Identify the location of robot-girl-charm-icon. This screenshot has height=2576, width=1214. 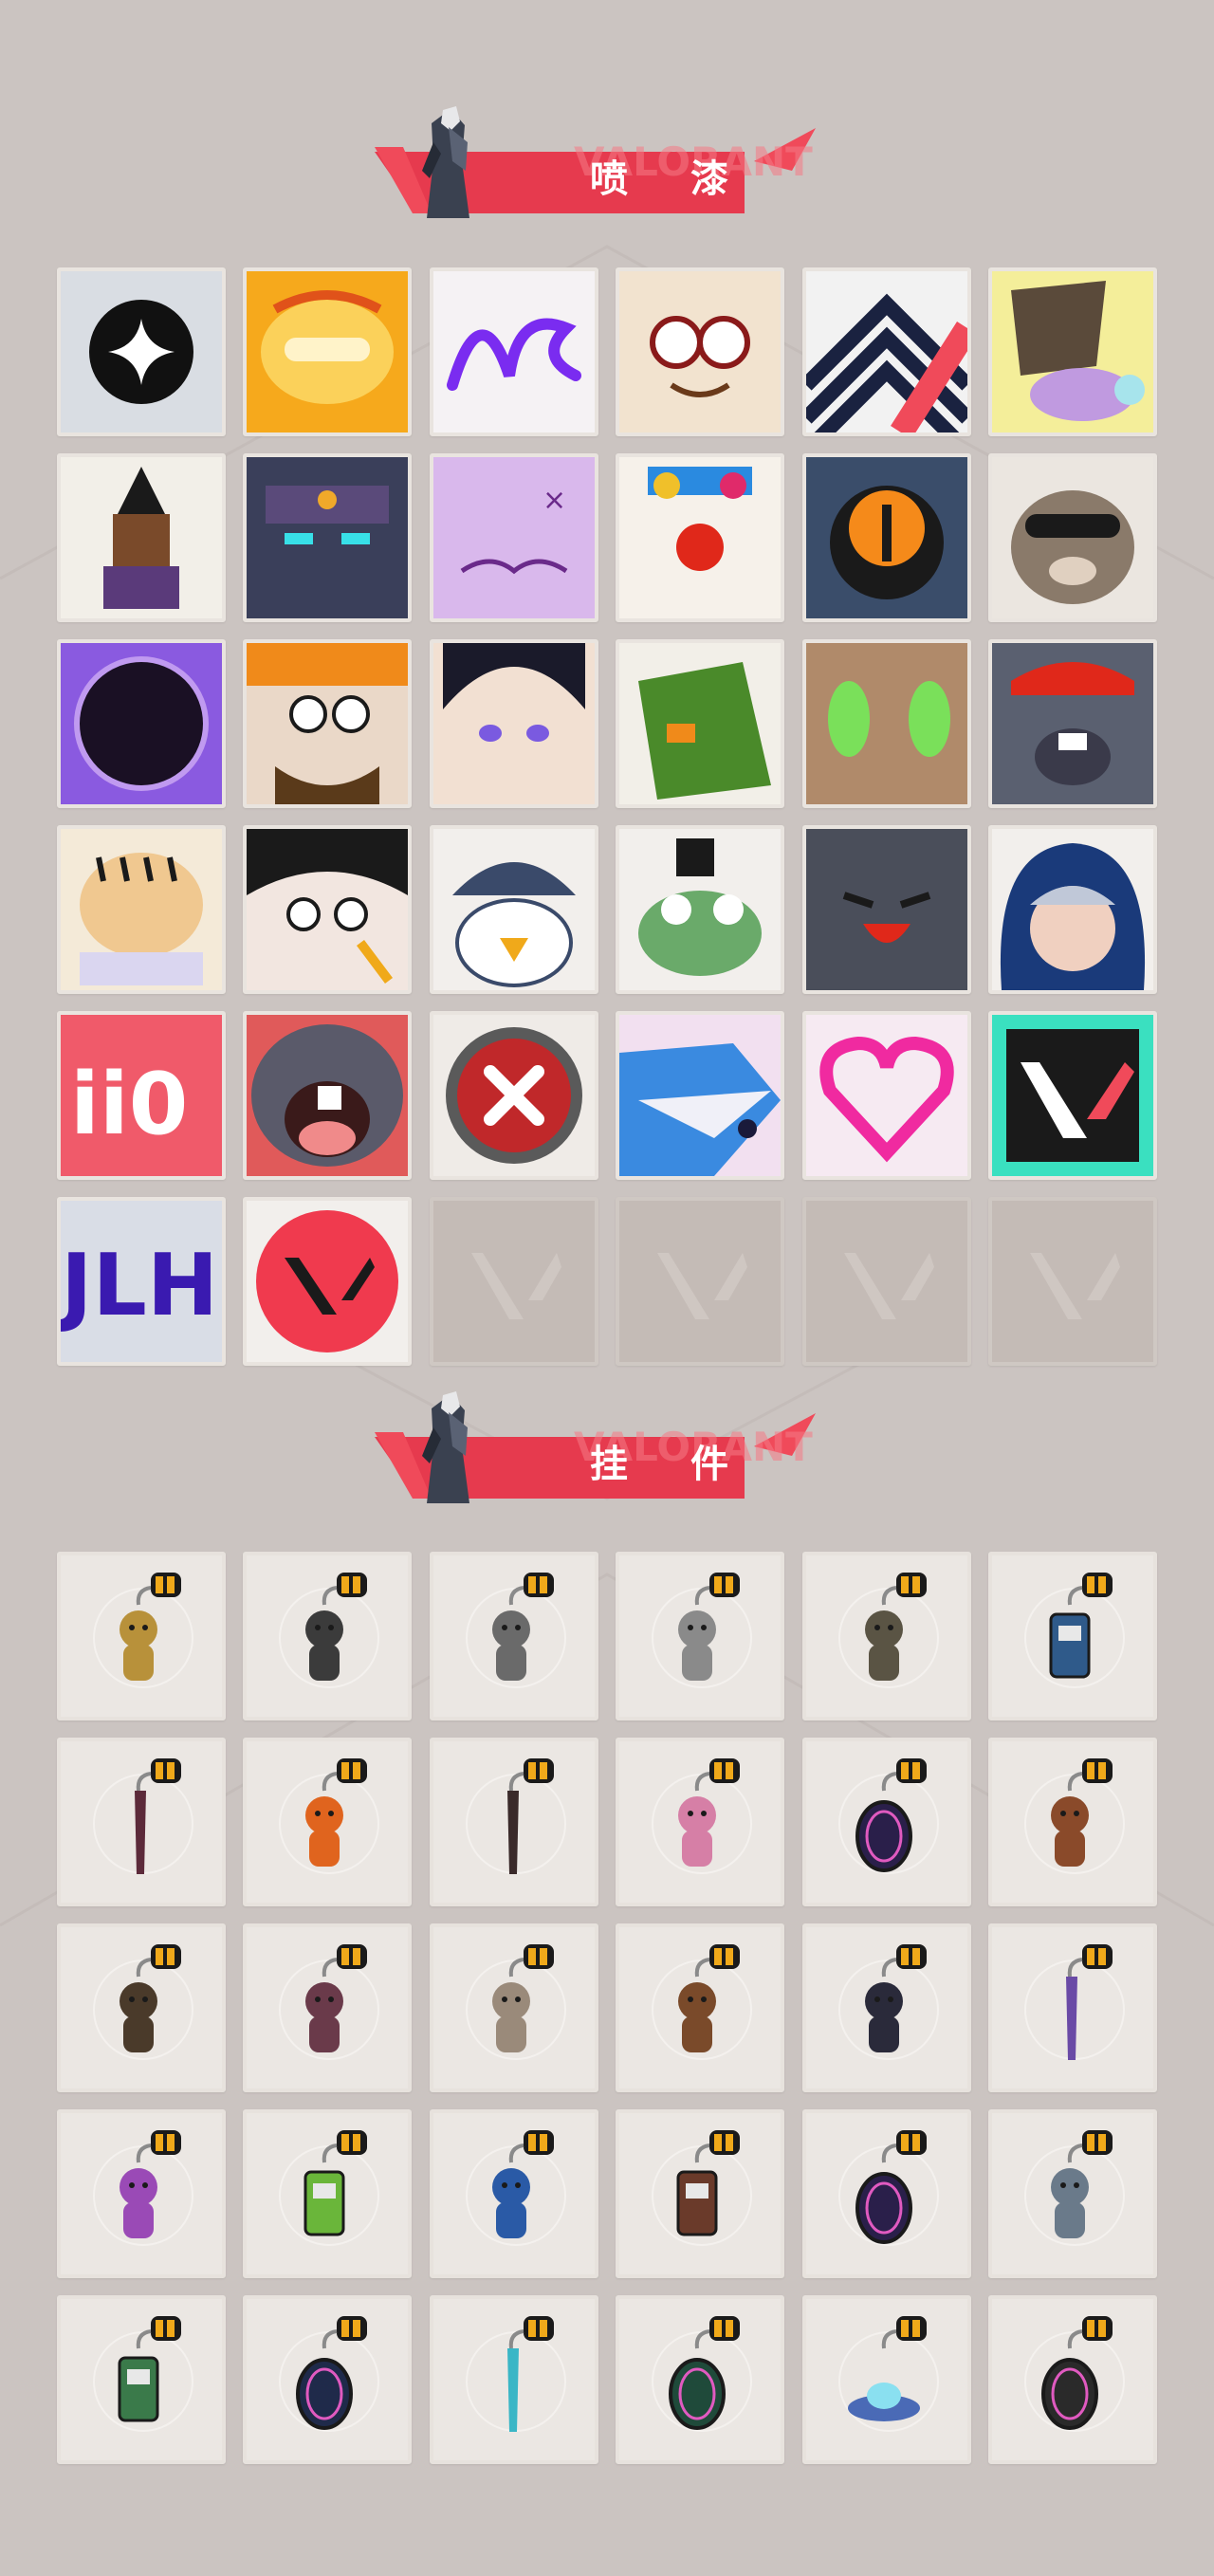
(1081, 2184).